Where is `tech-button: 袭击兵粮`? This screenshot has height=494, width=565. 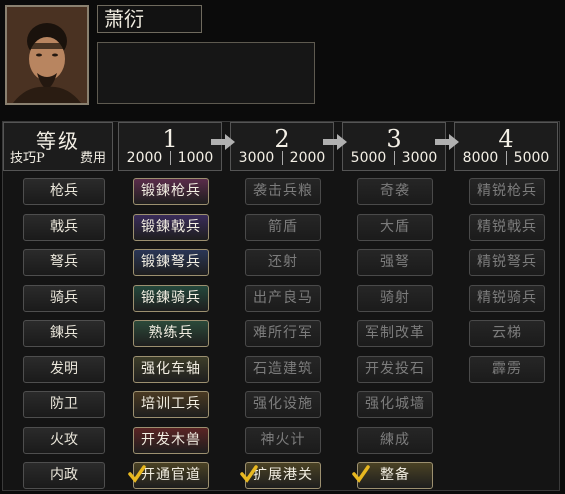
tech-button: 袭击兵粮 is located at coordinates (283, 191).